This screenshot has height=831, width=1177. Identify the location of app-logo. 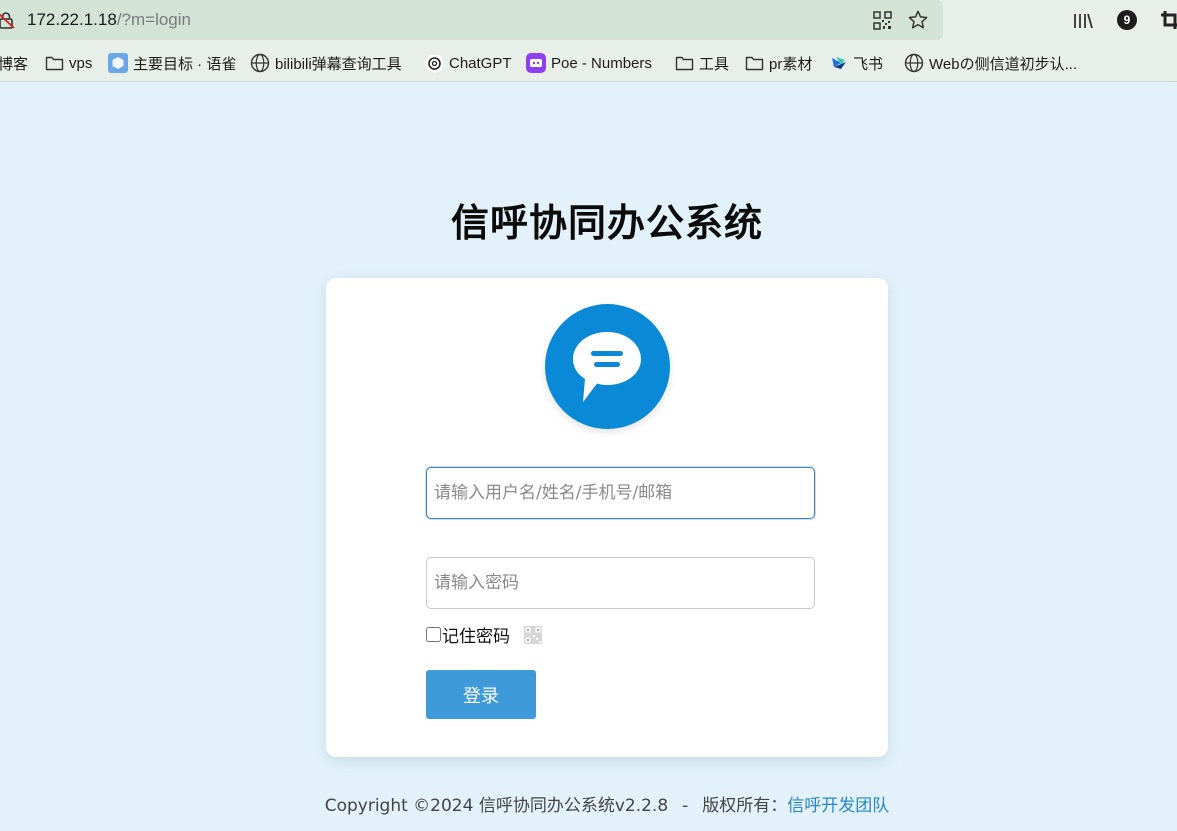
(607, 366).